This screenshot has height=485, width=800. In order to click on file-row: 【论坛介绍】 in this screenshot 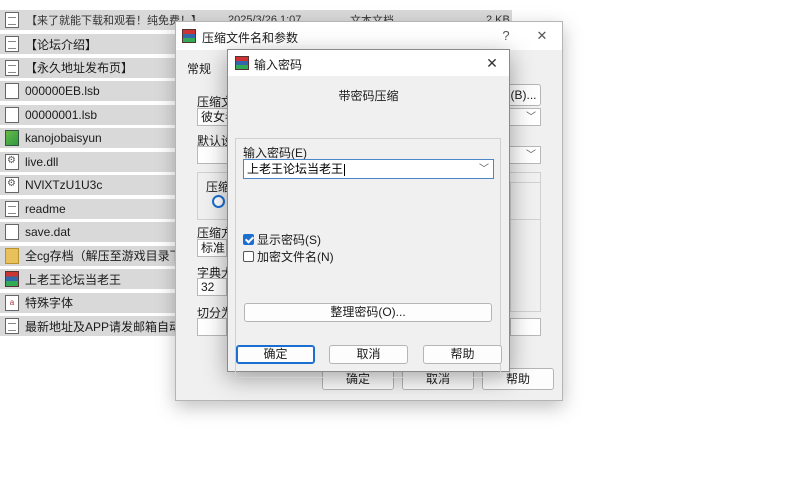, I will do `click(89, 44)`.